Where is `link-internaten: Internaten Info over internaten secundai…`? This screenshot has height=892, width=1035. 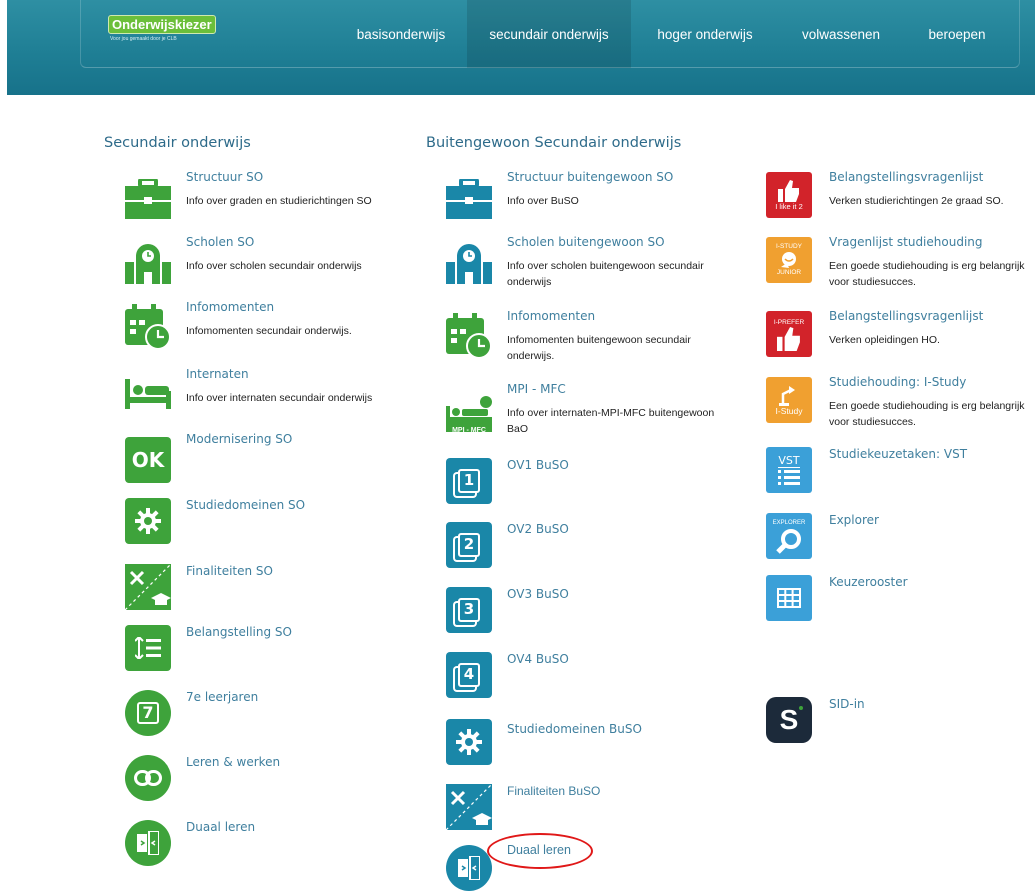
link-internaten: Internaten Info over internaten secundai… is located at coordinates (265, 392).